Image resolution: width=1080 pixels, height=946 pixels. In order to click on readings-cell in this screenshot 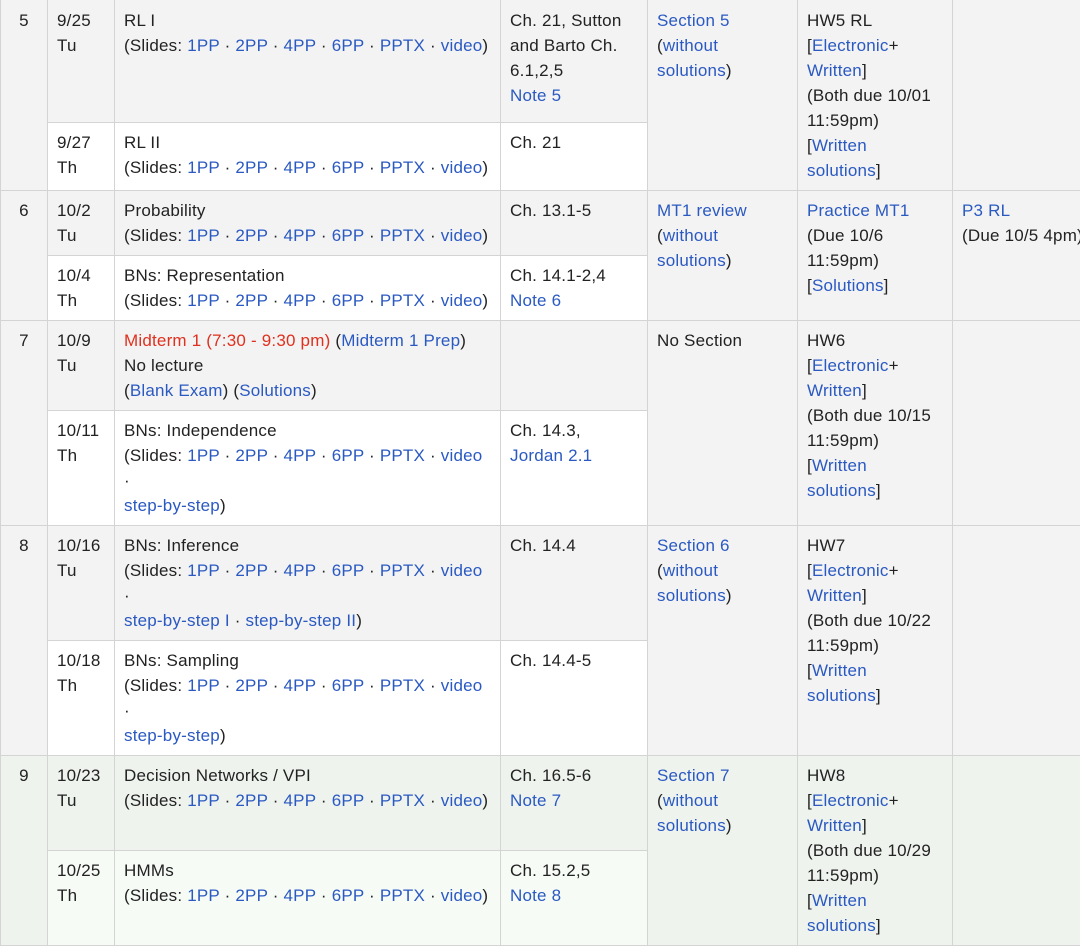, I will do `click(574, 366)`.